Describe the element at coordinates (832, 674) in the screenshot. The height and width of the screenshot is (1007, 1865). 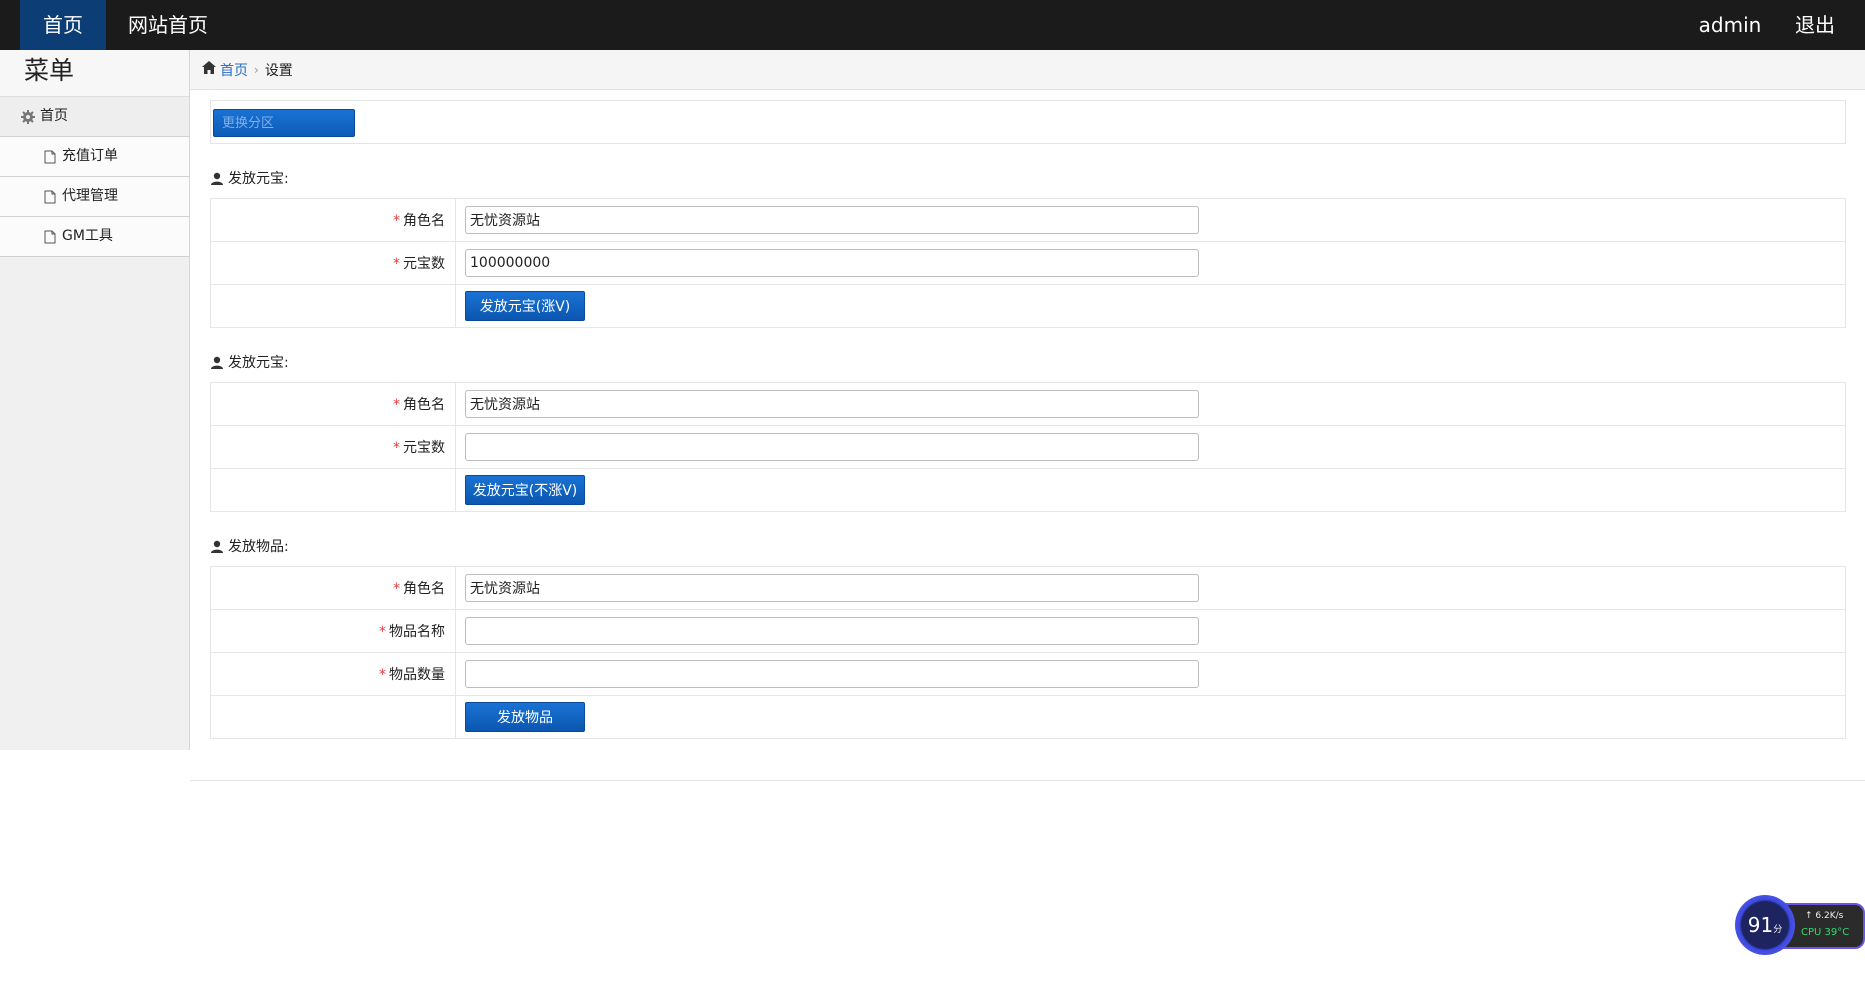
I see `item-quantity-input` at that location.